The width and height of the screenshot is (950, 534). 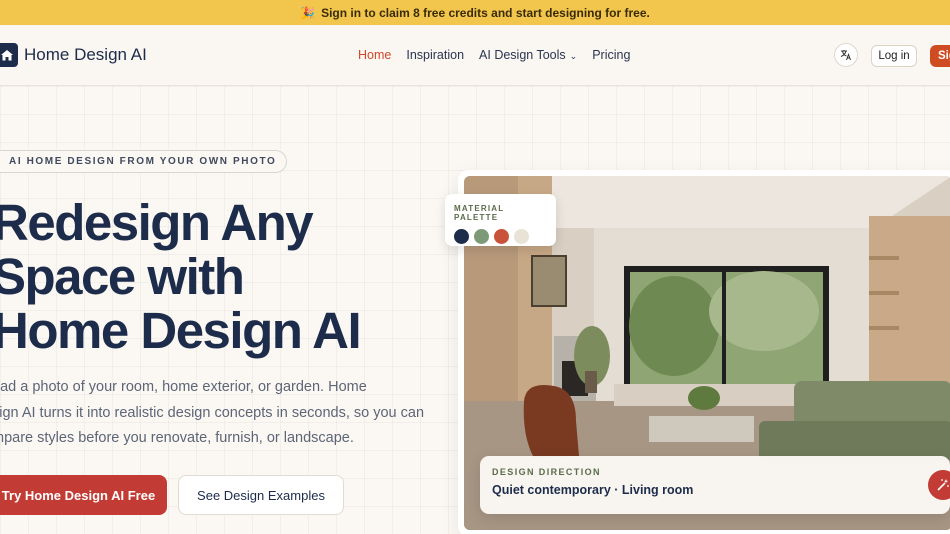 I want to click on nav-inspiration: Inspiration, so click(x=435, y=55).